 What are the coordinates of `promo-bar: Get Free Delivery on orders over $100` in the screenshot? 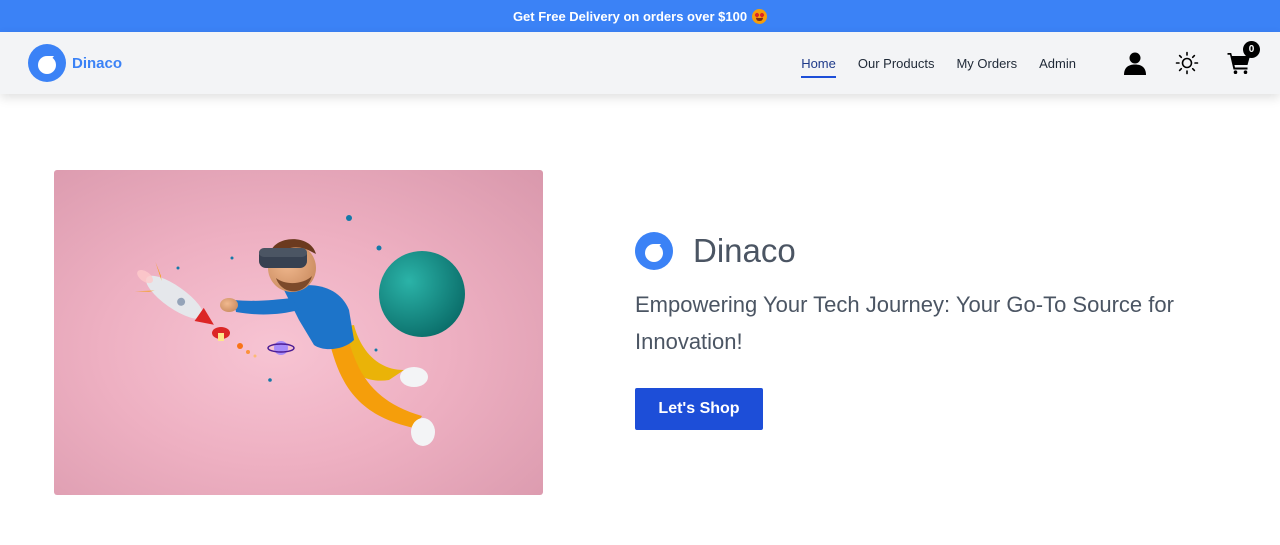 It's located at (640, 16).